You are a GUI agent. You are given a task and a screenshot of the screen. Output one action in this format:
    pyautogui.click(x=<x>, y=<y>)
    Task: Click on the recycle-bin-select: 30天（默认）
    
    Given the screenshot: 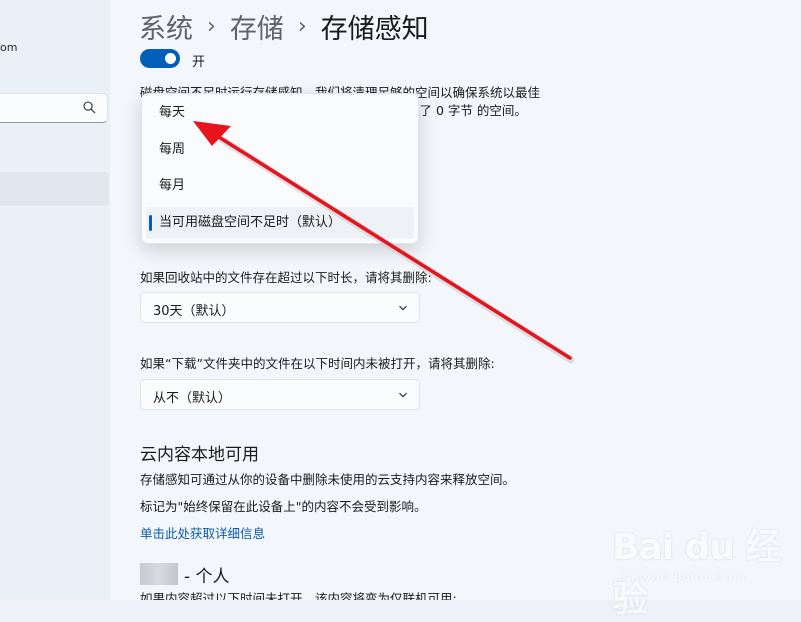 What is the action you would take?
    pyautogui.click(x=280, y=307)
    